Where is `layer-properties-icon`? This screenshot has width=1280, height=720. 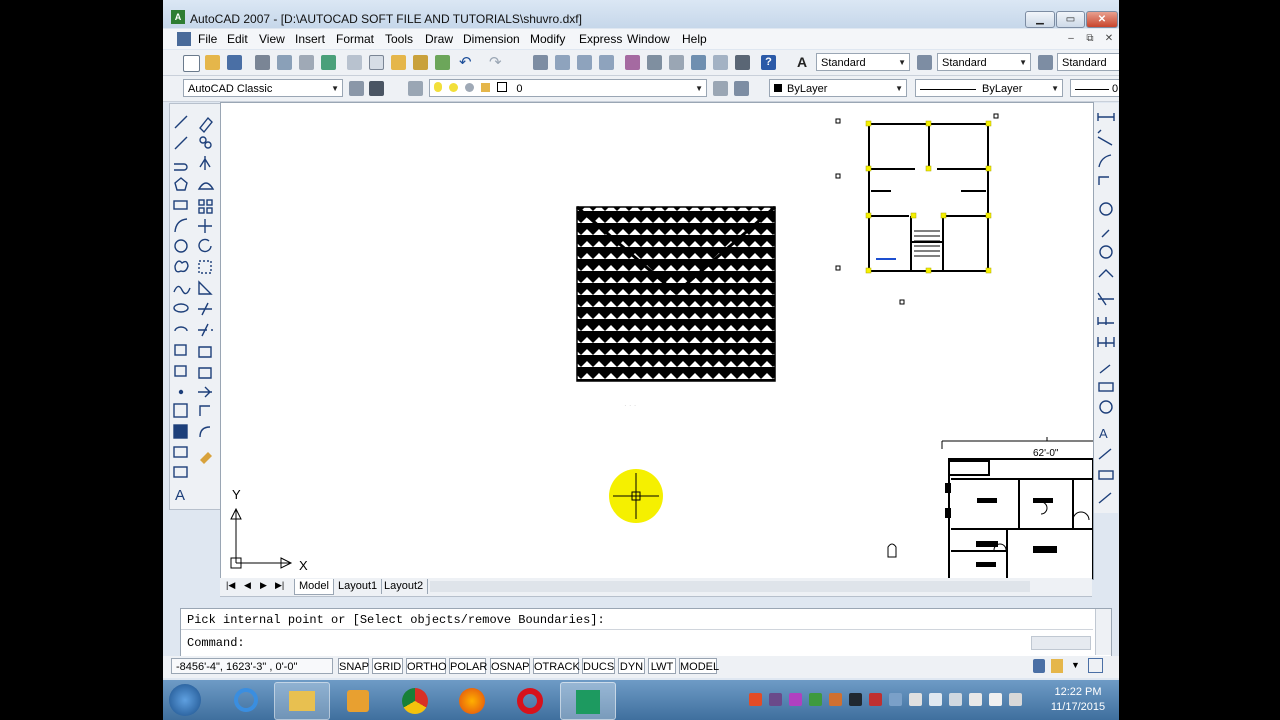
layer-properties-icon is located at coordinates (415, 88).